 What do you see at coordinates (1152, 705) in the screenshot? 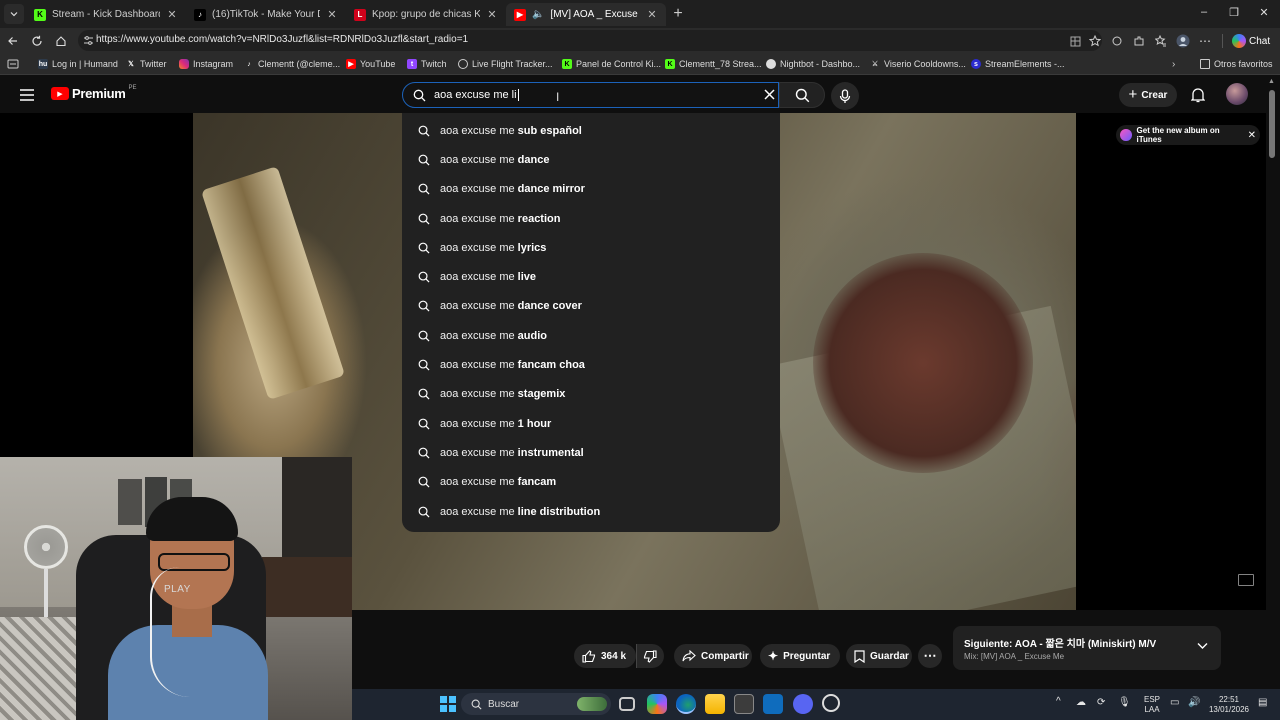
I see `language-indicator: ESP LAA` at bounding box center [1152, 705].